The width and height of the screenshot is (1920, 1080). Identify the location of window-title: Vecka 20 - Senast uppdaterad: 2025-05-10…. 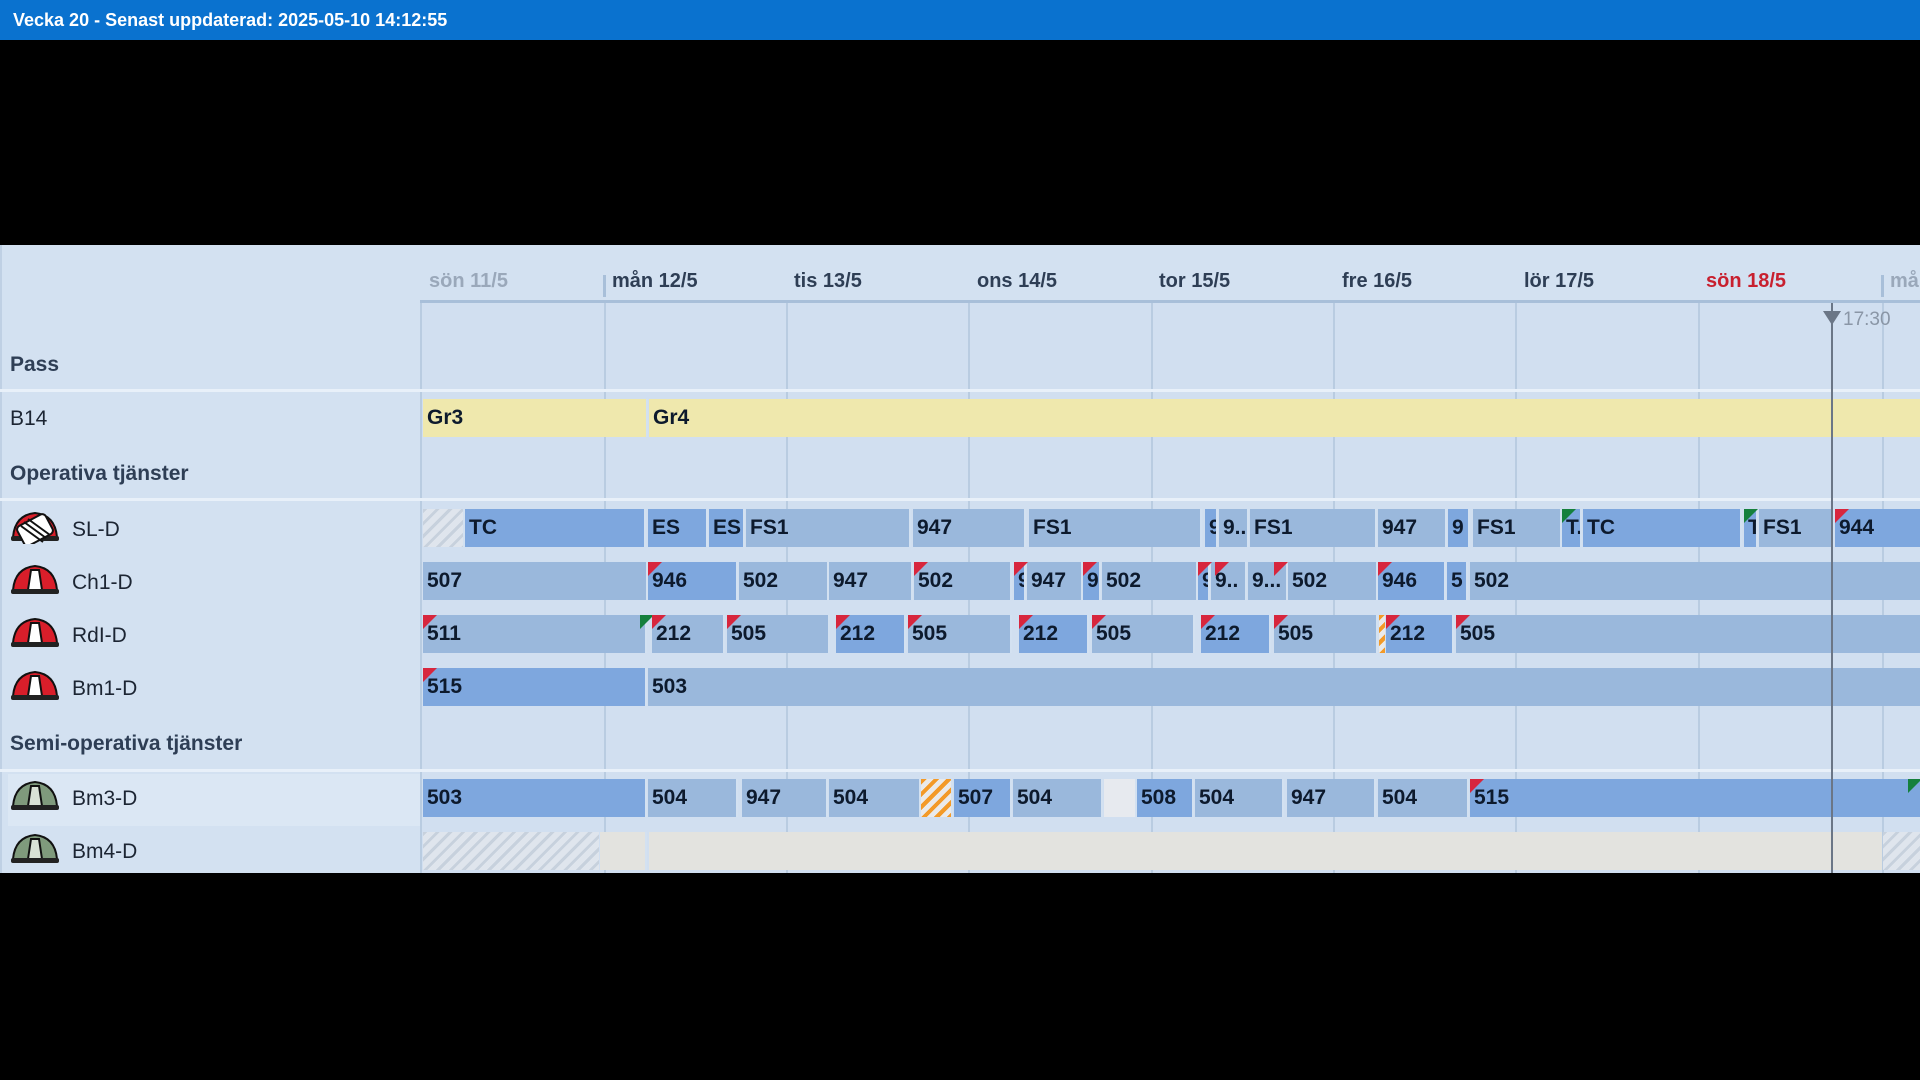
(230, 20).